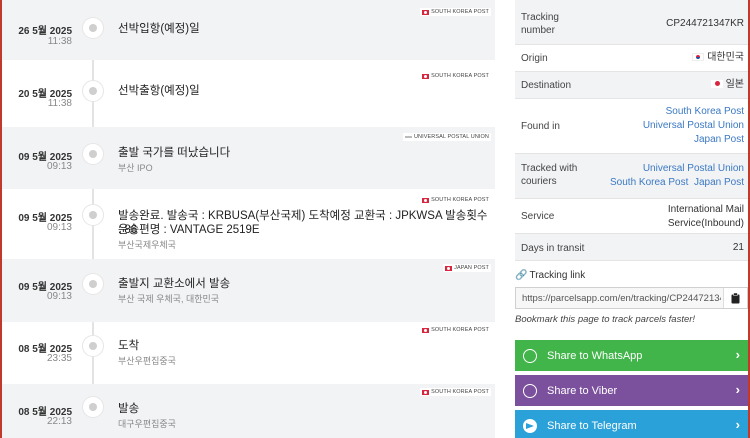 The width and height of the screenshot is (750, 438). What do you see at coordinates (174, 284) in the screenshot?
I see `event-title: 출발지 교환소에서 발송` at bounding box center [174, 284].